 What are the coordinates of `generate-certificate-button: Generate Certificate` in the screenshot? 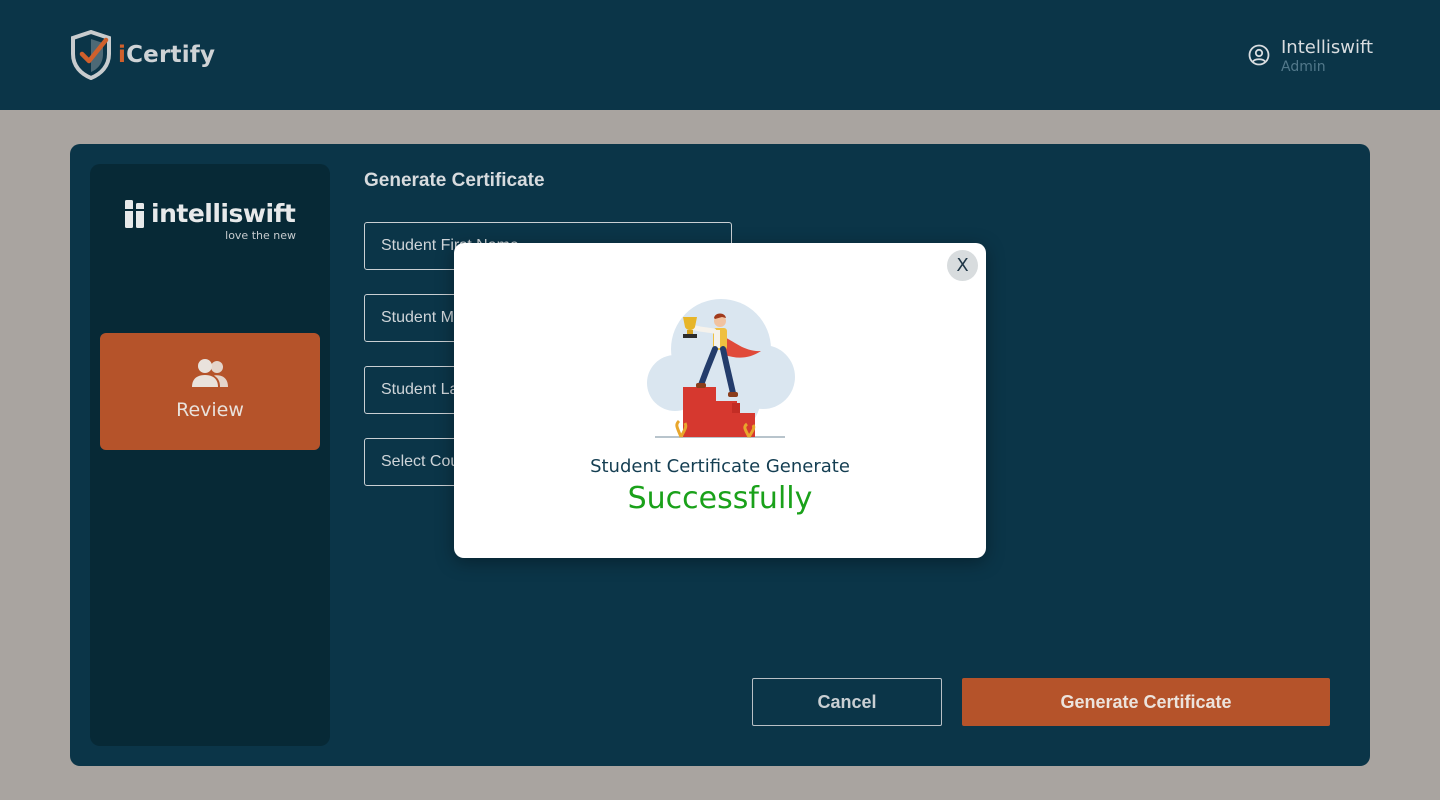 It's located at (1146, 702).